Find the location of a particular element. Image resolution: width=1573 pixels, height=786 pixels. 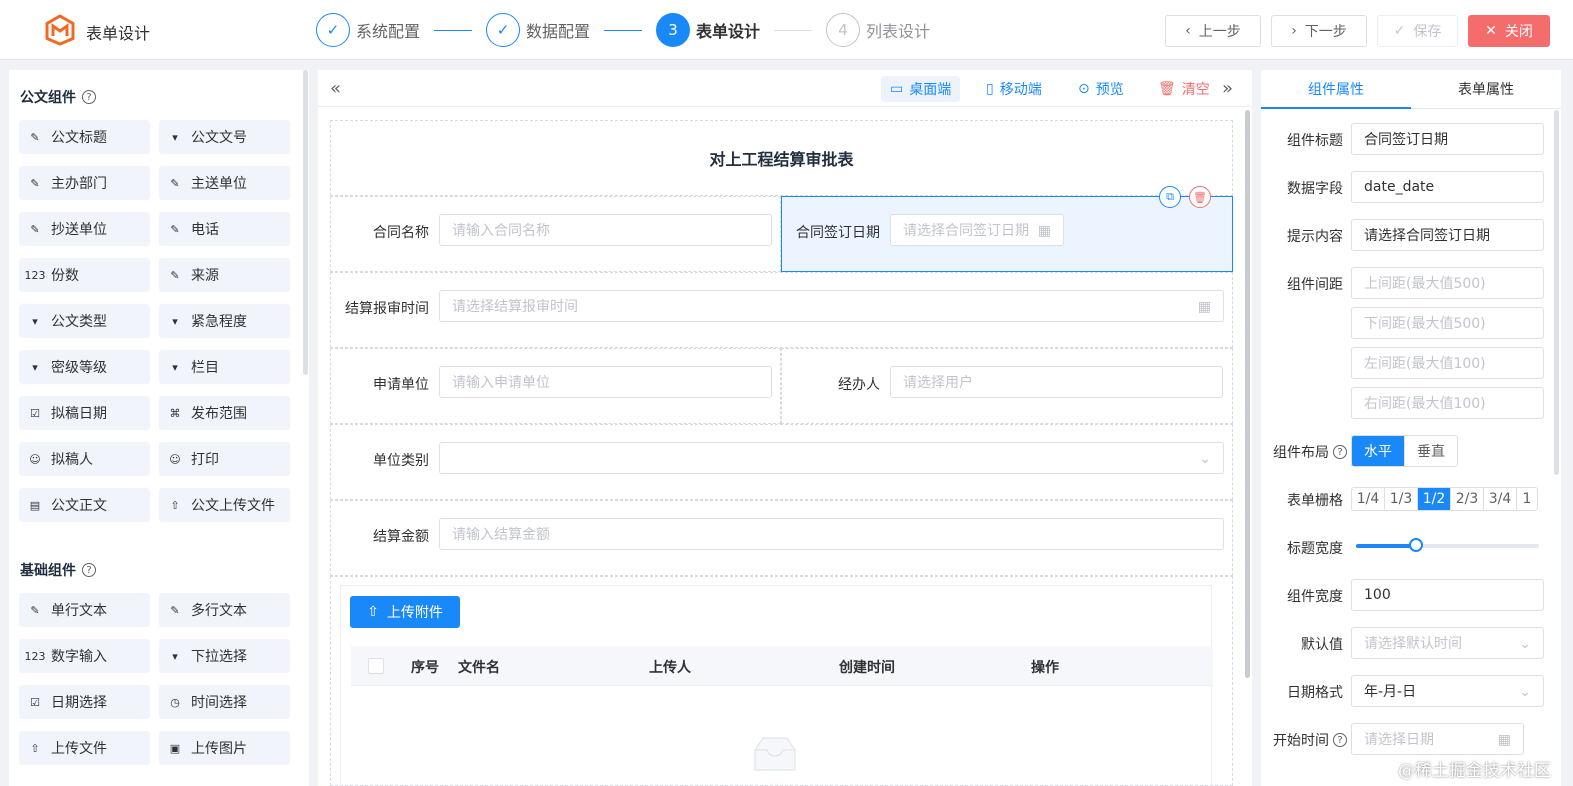

step-system-config: ✓ 系统配置 is located at coordinates (368, 30).